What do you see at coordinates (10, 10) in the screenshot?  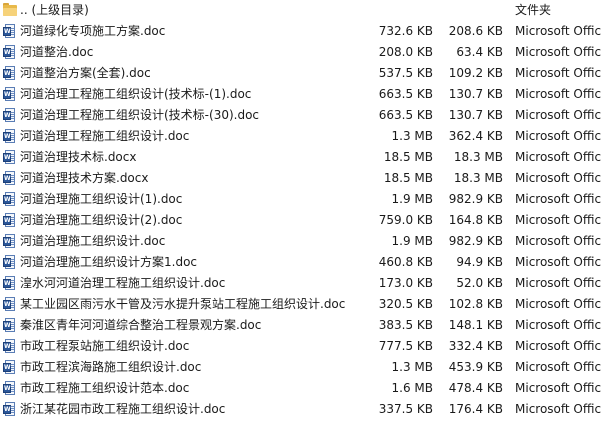 I see `folder-icon` at bounding box center [10, 10].